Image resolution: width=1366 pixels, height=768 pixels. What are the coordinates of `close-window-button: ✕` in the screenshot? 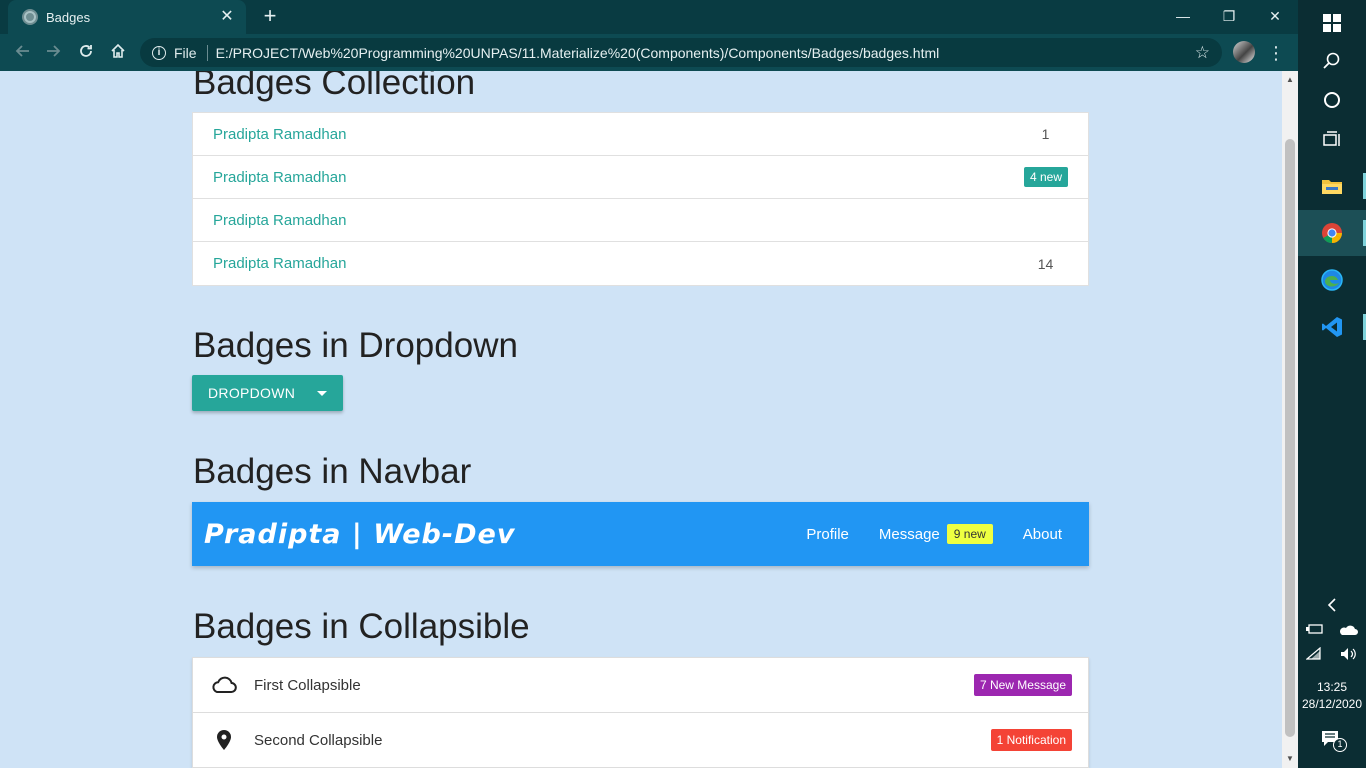 It's located at (1275, 16).